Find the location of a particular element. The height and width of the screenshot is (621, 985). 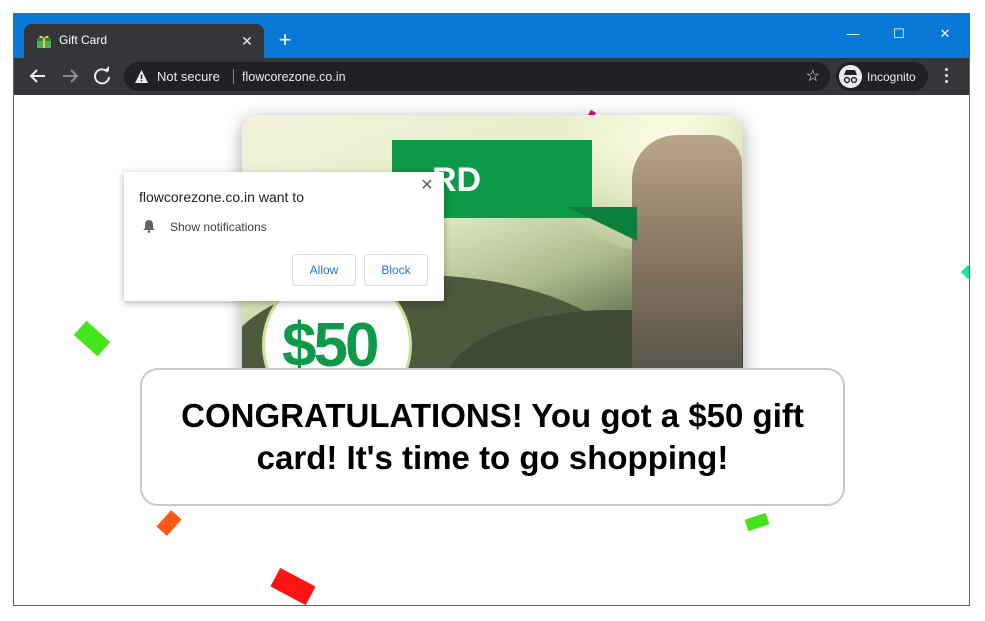

popup-title: flowcorezone.co.in want to is located at coordinates (221, 197).